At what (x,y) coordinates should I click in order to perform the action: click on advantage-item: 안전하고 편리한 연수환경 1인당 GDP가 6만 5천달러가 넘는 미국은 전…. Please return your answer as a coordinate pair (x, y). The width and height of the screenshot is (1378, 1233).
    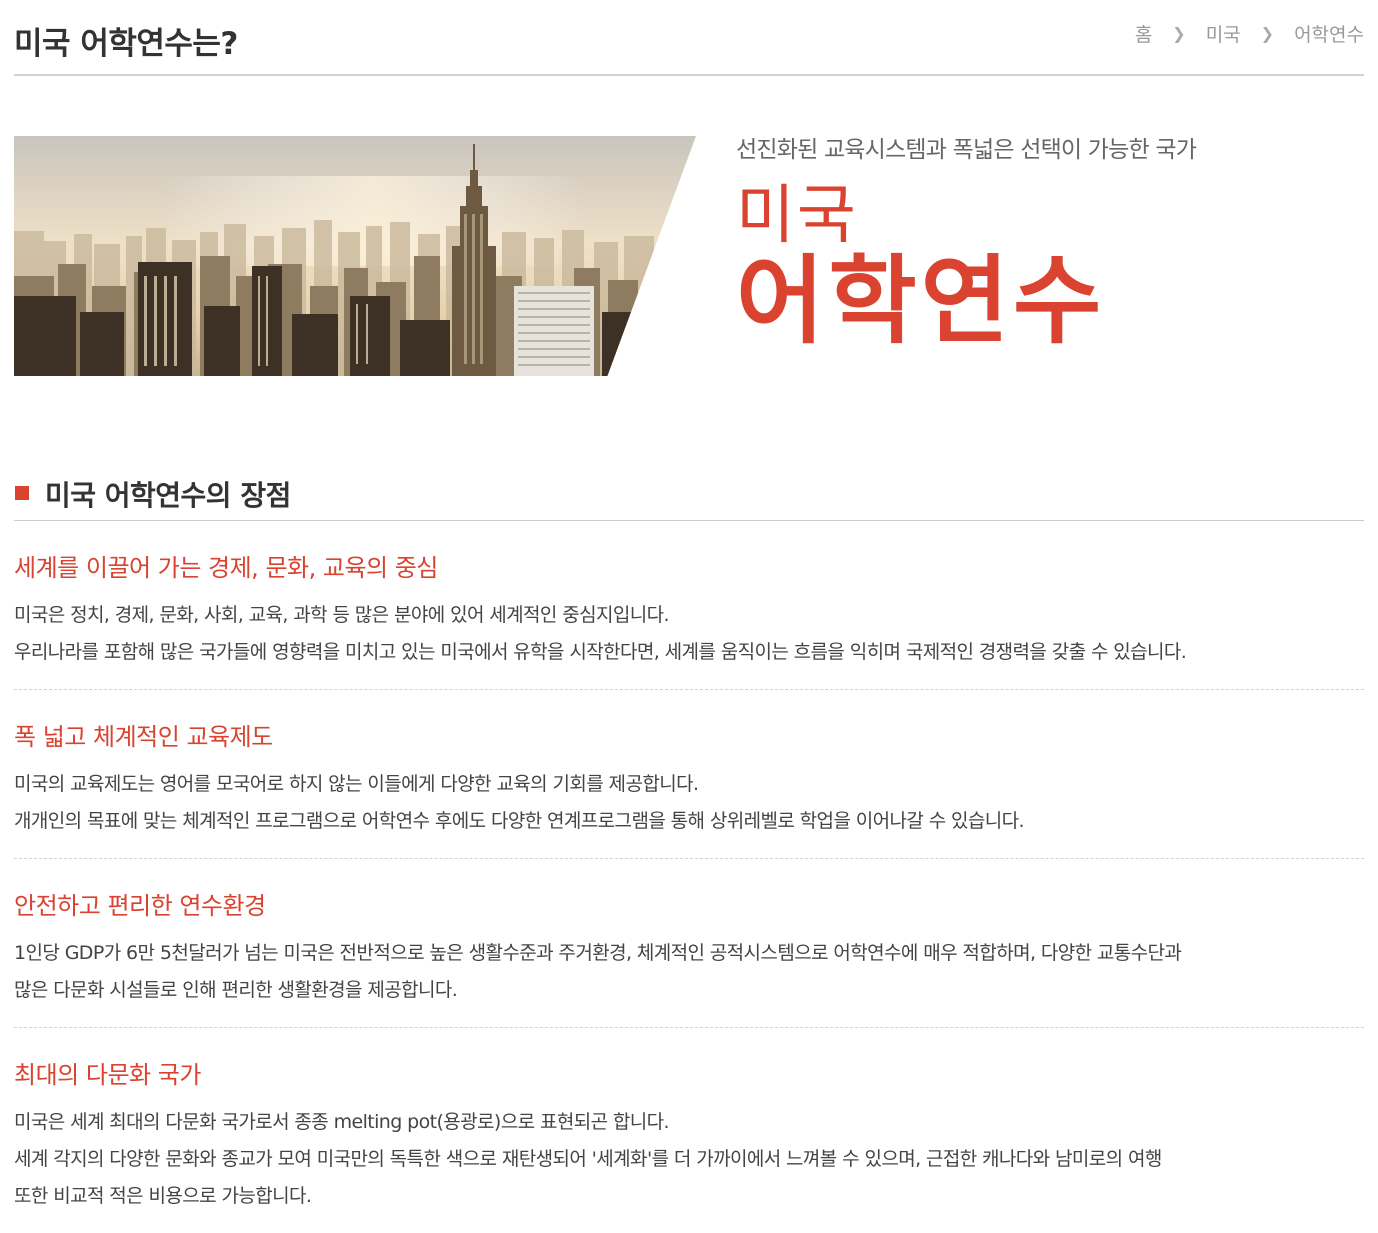
    Looking at the image, I should click on (689, 943).